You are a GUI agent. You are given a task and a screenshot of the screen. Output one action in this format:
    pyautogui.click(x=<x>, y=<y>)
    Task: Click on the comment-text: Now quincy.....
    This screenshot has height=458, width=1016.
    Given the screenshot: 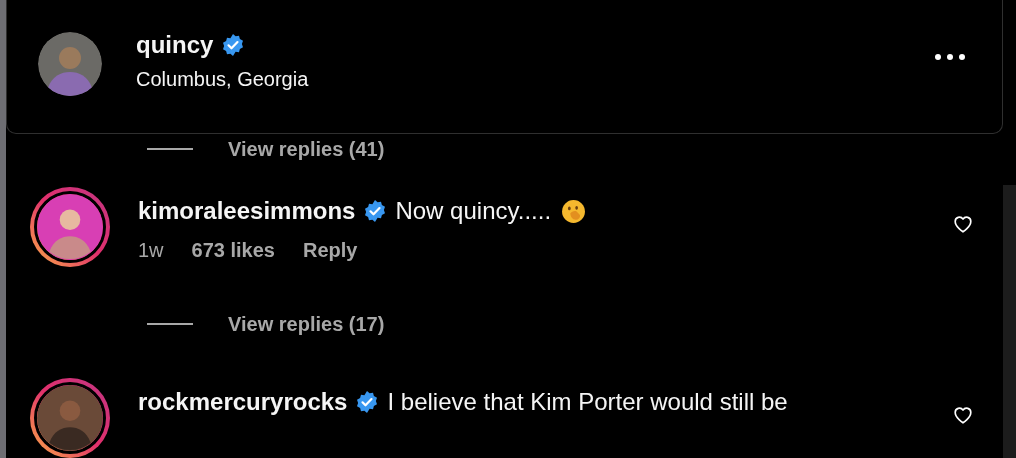 What is the action you would take?
    pyautogui.click(x=473, y=211)
    